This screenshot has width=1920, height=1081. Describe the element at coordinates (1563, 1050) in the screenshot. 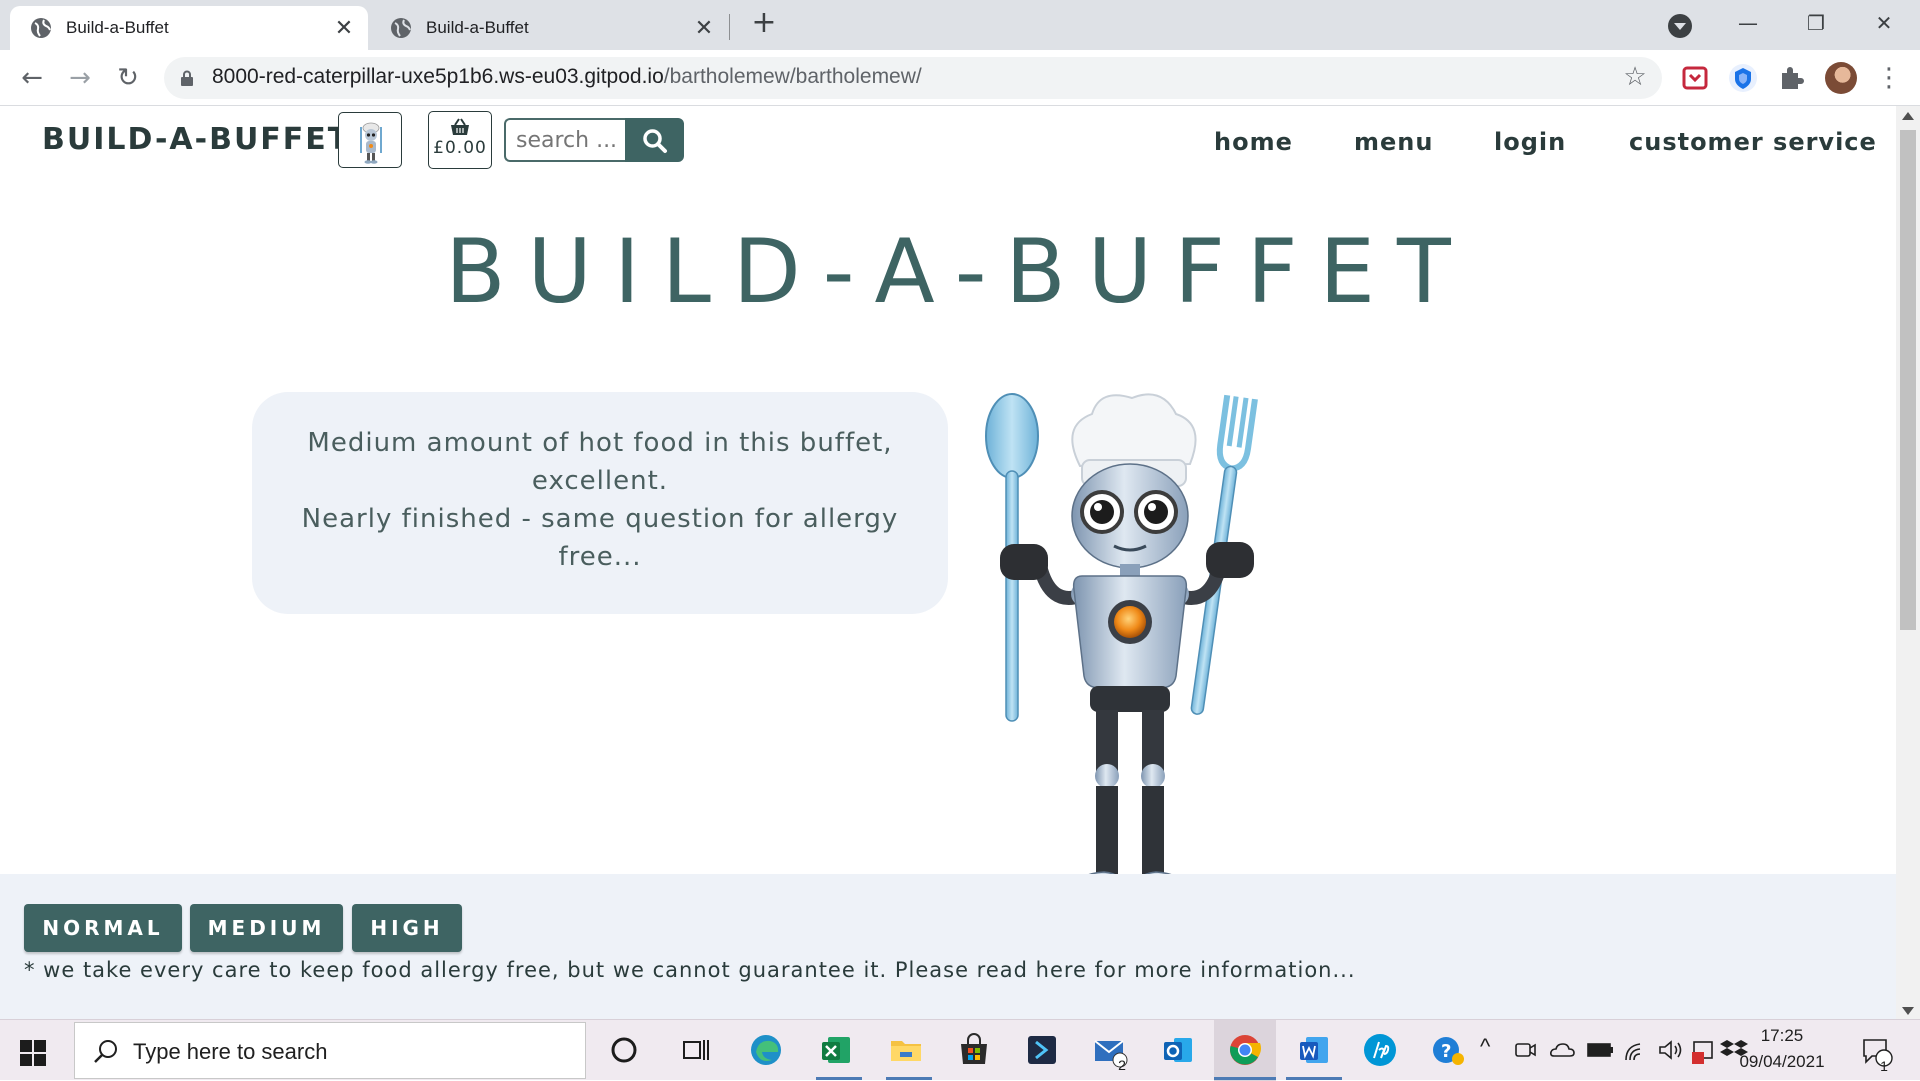

I see `onedrive-icon` at that location.